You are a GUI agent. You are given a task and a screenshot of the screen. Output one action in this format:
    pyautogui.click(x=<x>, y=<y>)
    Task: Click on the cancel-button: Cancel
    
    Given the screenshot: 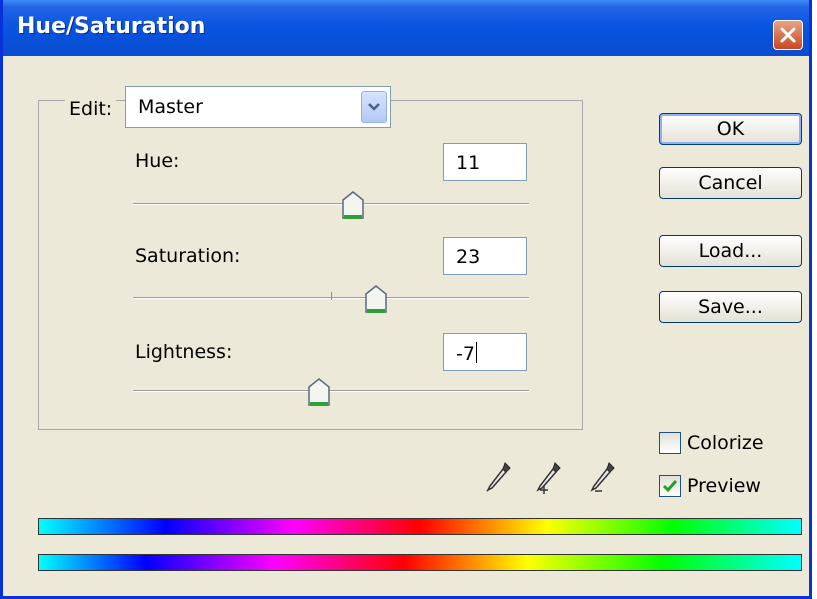 What is the action you would take?
    pyautogui.click(x=730, y=183)
    